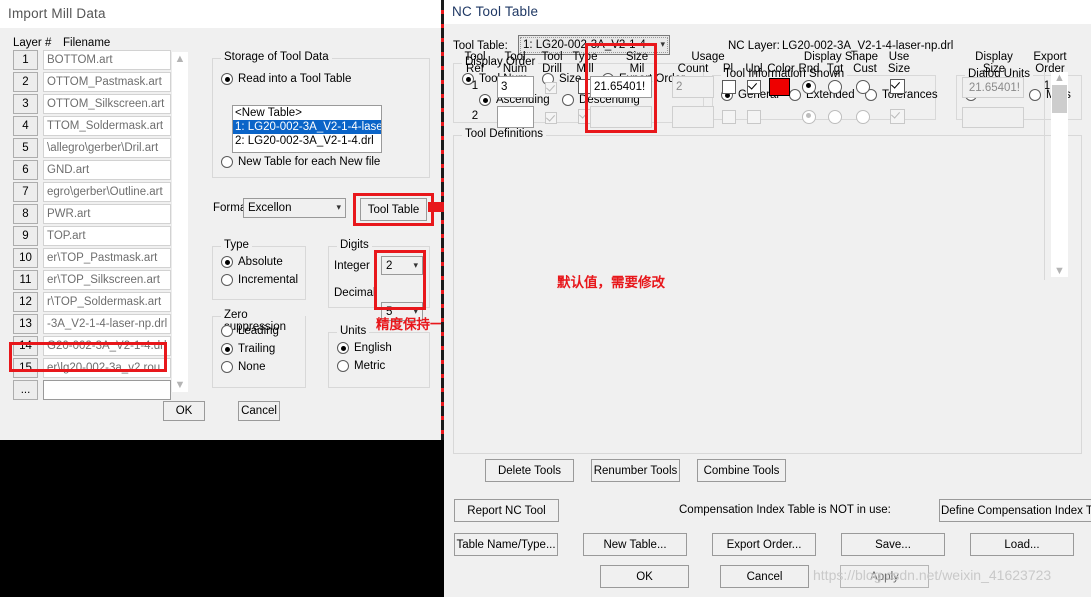  I want to click on filename-input: GND.art, so click(107, 170).